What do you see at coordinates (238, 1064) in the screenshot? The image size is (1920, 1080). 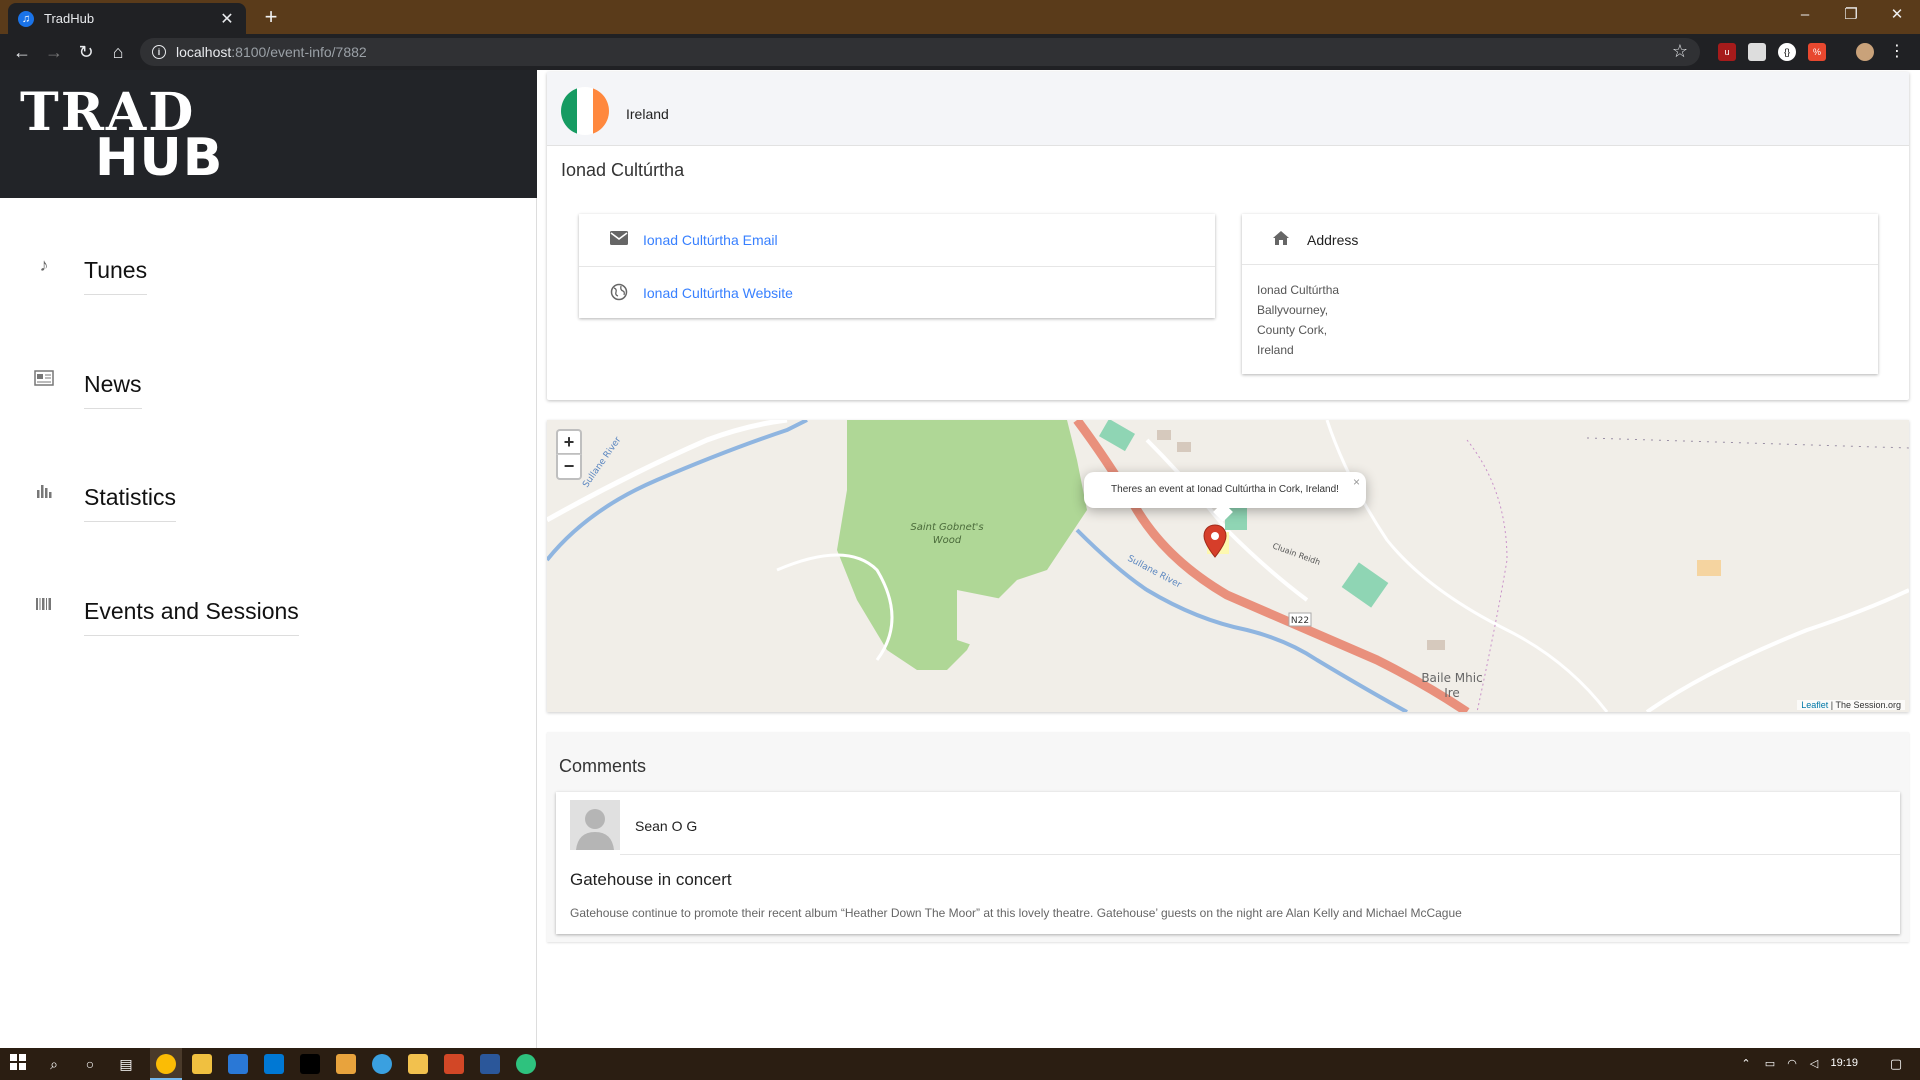 I see `mail-app-icon` at bounding box center [238, 1064].